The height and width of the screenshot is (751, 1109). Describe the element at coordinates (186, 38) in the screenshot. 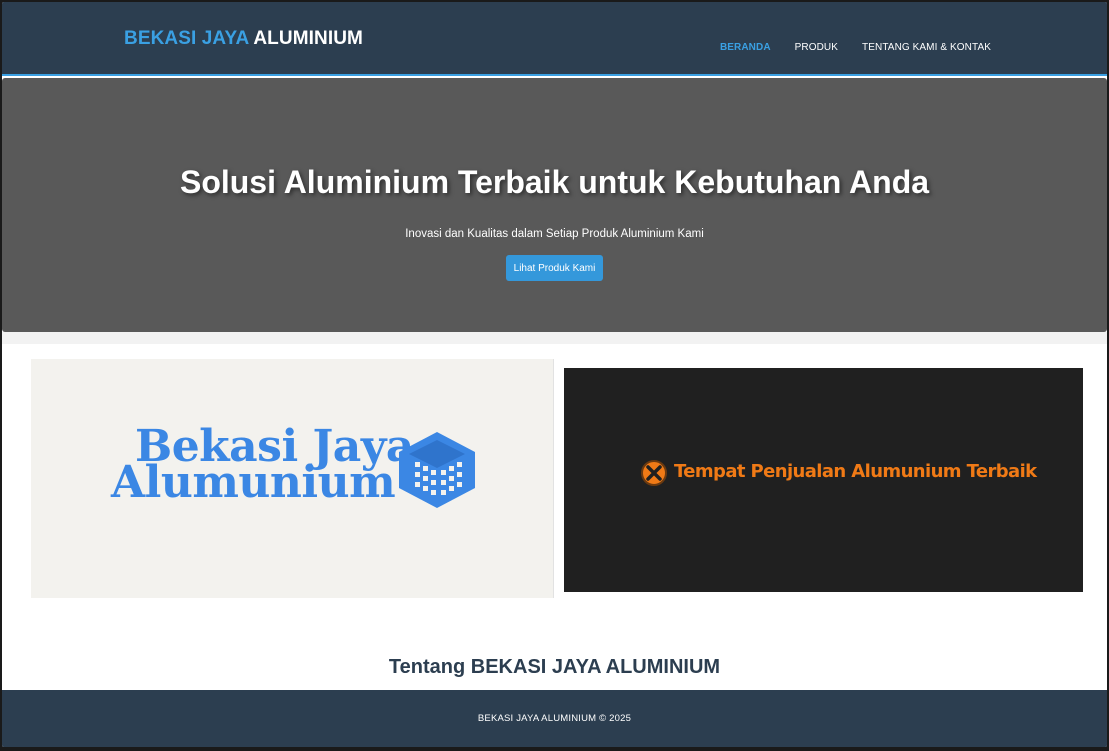

I see `brand-accent-text: BEKASI JAYA` at that location.